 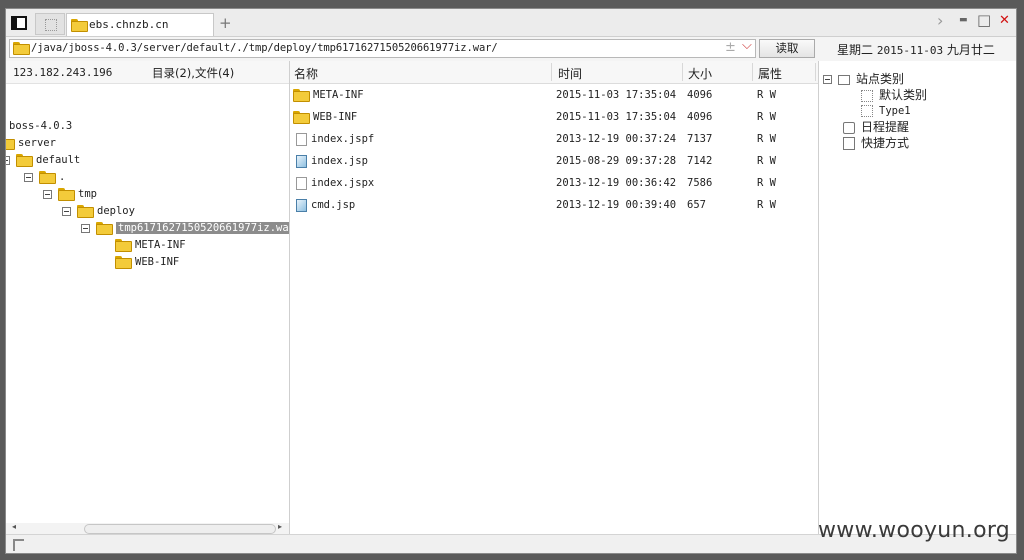 What do you see at coordinates (554, 205) in the screenshot?
I see `file-row: cmd.jsp 2013-12-19 00:39:40 657 R W` at bounding box center [554, 205].